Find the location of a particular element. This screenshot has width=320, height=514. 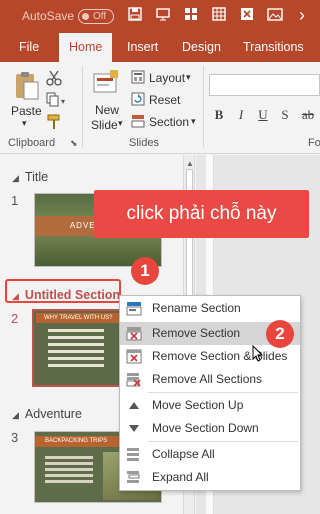

clipboard-group-label: Clipboard is located at coordinates (32, 143).